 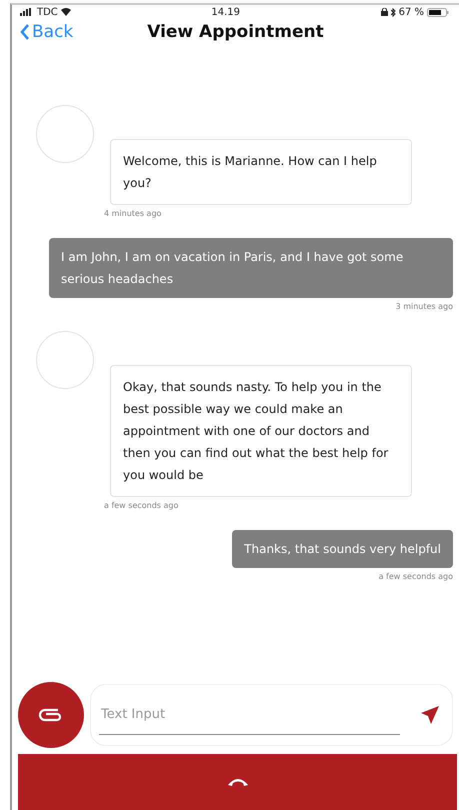 What do you see at coordinates (25, 32) in the screenshot?
I see `chevron-icon` at bounding box center [25, 32].